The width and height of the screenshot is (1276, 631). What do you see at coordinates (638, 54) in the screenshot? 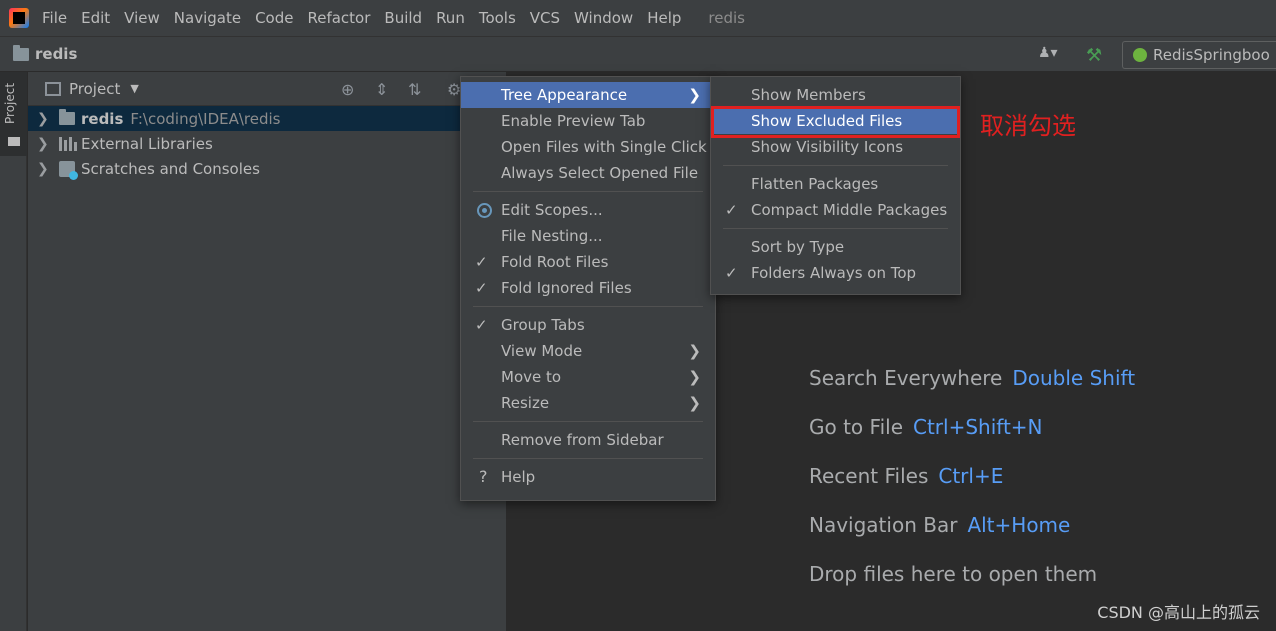
I see `navigation-bar: redis ♟▾ ⚒ RedisSpringboo` at bounding box center [638, 54].